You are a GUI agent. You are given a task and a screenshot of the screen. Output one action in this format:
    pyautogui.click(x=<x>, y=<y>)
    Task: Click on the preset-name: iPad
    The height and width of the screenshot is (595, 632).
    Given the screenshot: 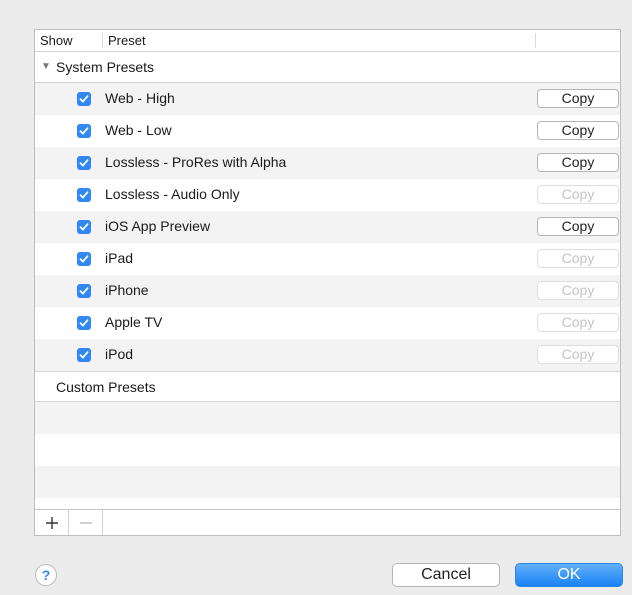 What is the action you would take?
    pyautogui.click(x=119, y=258)
    